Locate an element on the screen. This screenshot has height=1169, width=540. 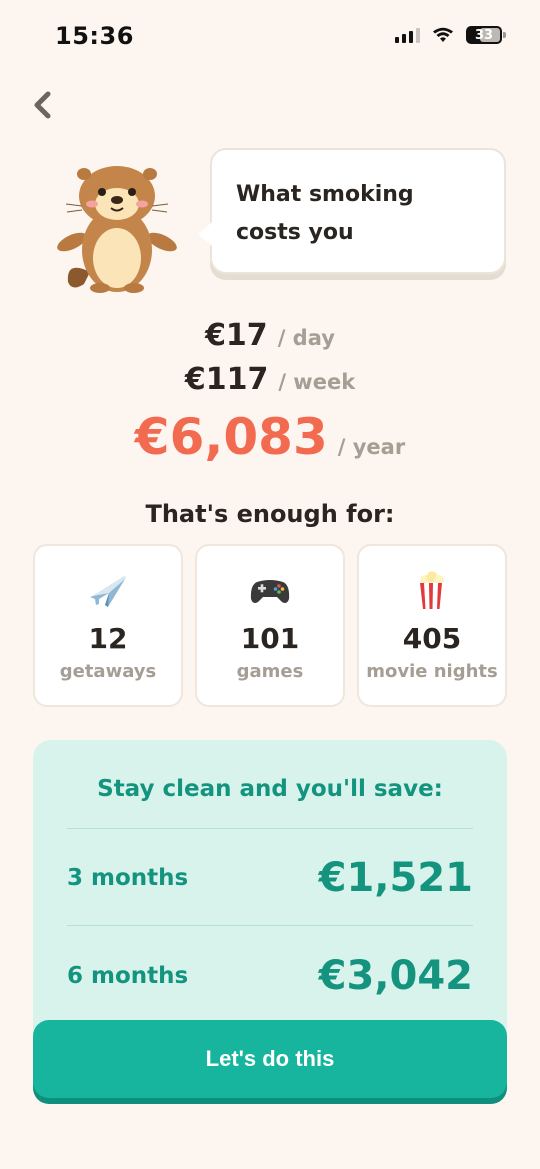
status-bar: 15:36 33 is located at coordinates (270, 35).